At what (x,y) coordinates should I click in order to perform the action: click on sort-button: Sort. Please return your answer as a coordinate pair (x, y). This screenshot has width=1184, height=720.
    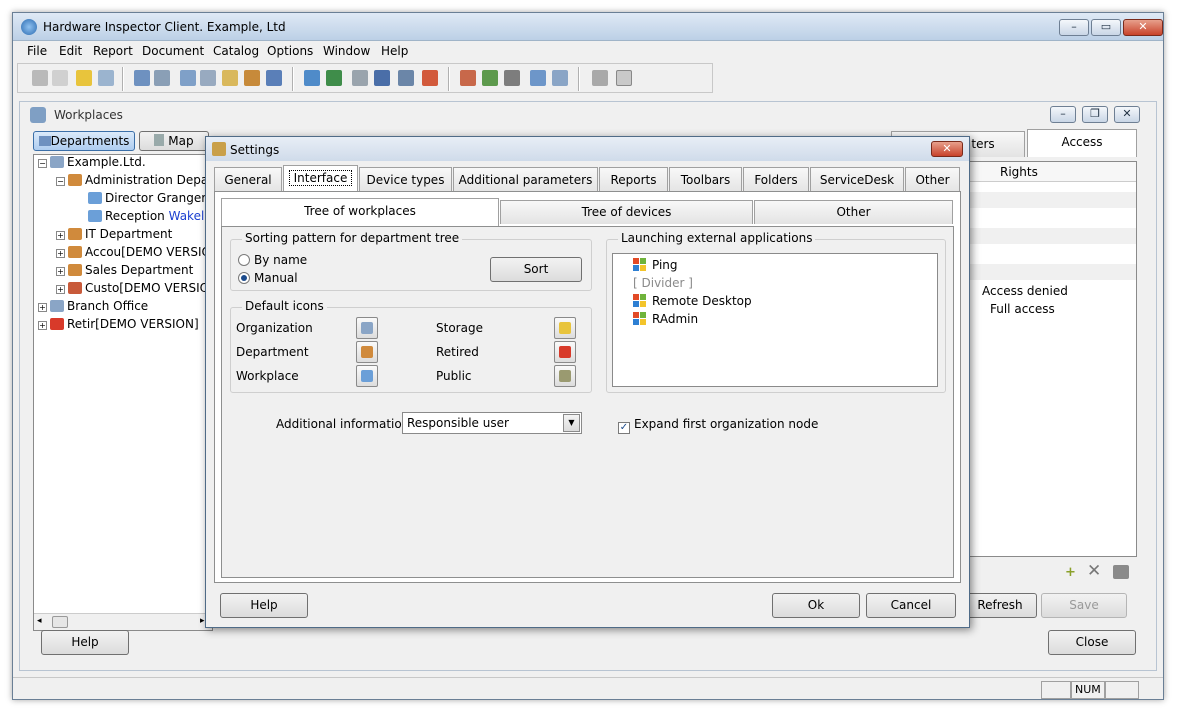
    Looking at the image, I should click on (536, 269).